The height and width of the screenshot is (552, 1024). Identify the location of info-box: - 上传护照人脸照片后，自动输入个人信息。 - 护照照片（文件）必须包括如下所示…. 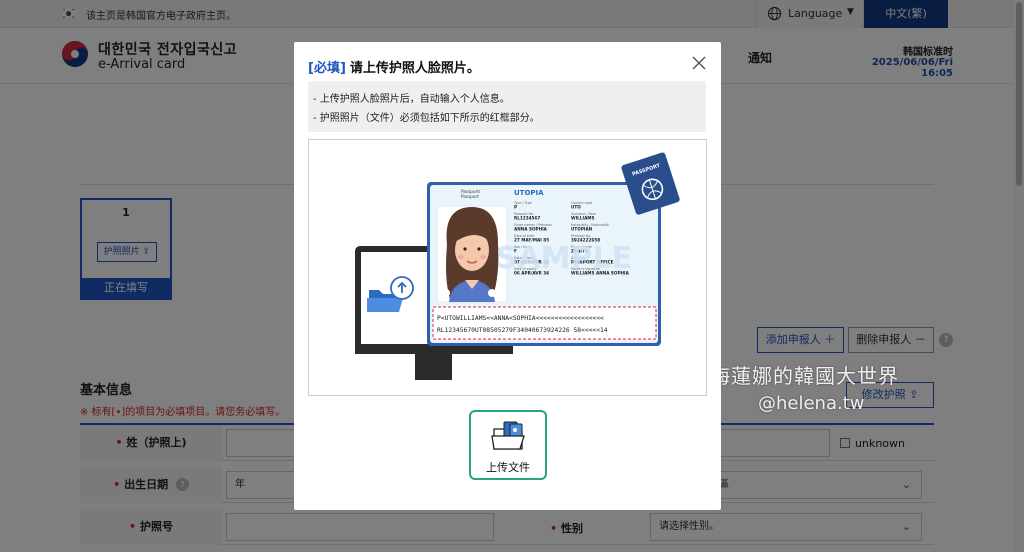
(507, 106).